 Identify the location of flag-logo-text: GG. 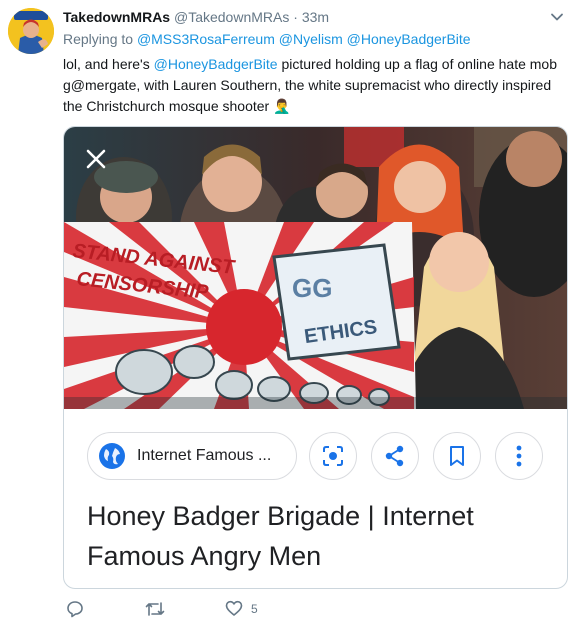
(312, 288).